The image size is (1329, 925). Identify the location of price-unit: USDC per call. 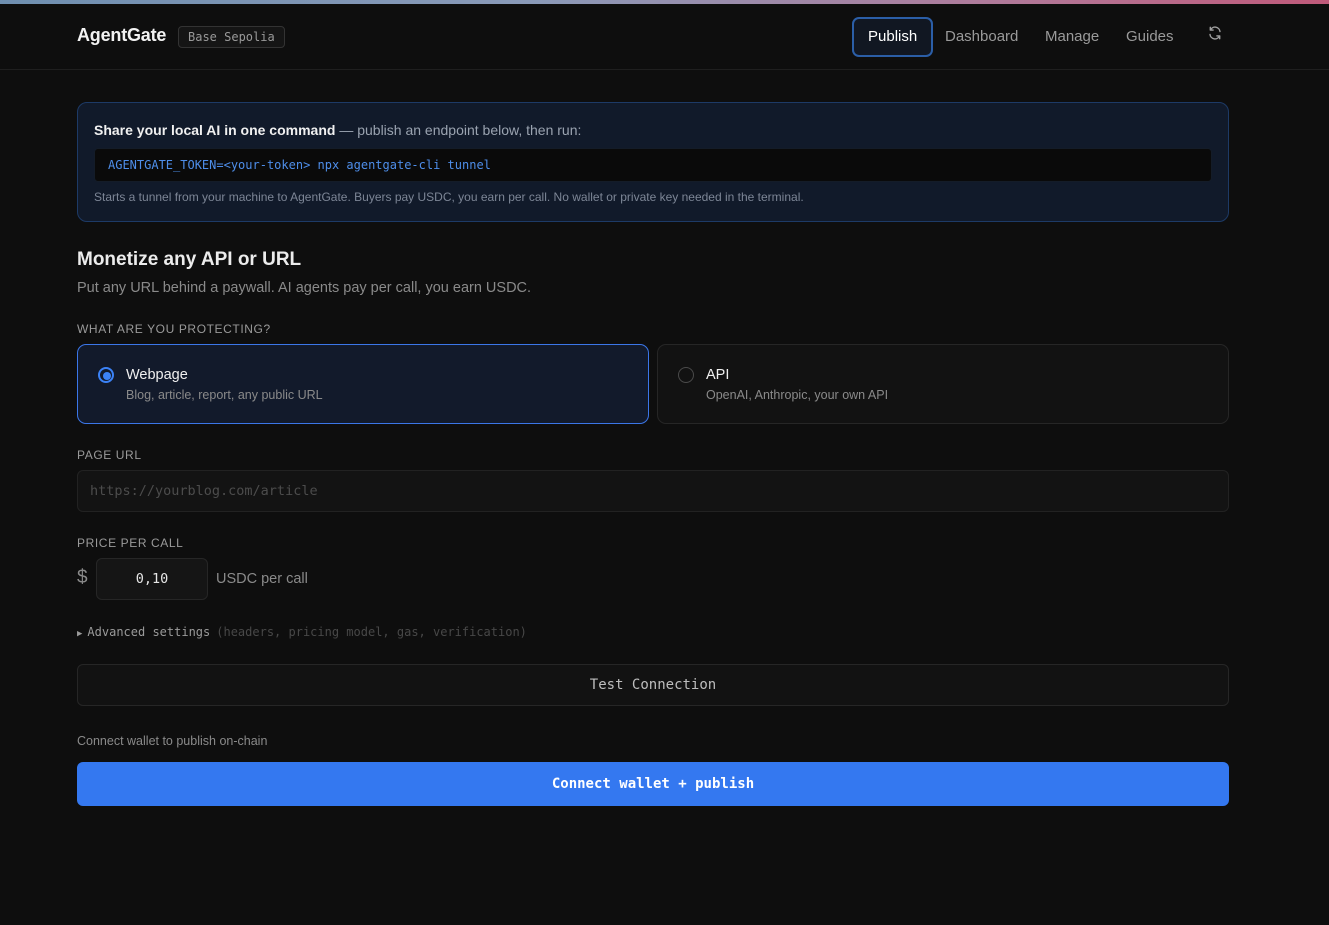
(262, 579).